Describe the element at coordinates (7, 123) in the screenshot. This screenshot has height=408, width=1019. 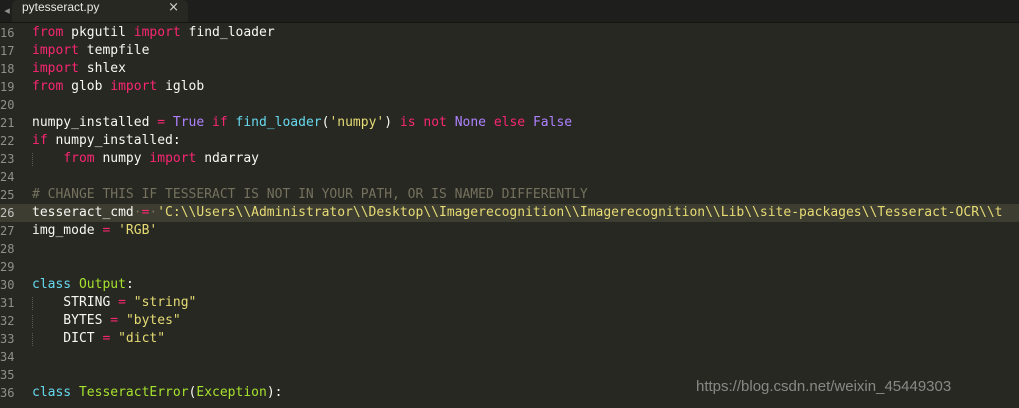
I see `line-number: 21` at that location.